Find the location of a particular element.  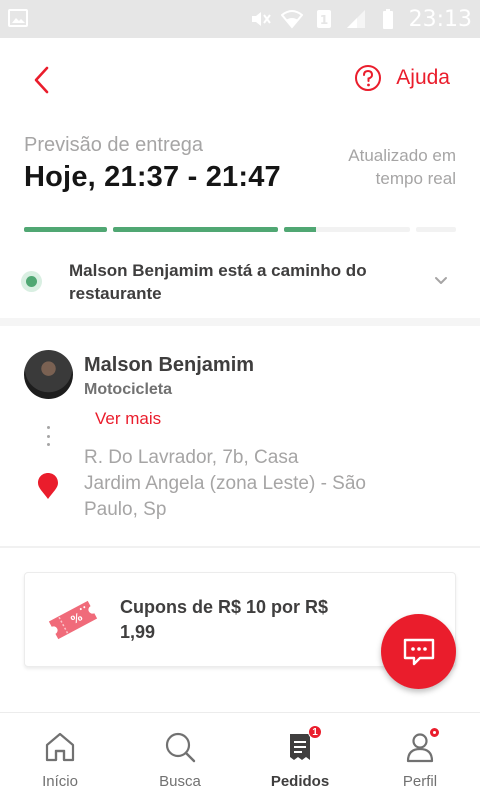

wifi-icon is located at coordinates (291, 19).